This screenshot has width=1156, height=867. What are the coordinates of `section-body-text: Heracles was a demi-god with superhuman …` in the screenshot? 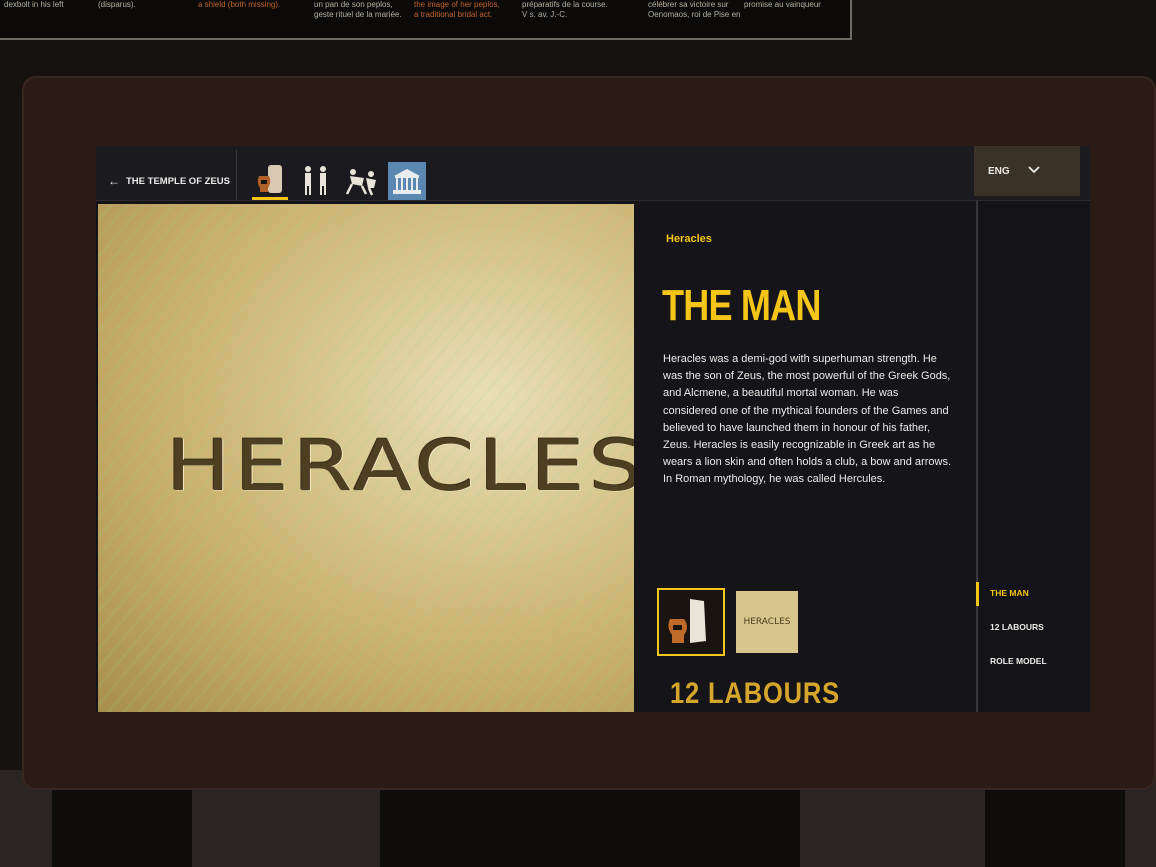 It's located at (807, 419).